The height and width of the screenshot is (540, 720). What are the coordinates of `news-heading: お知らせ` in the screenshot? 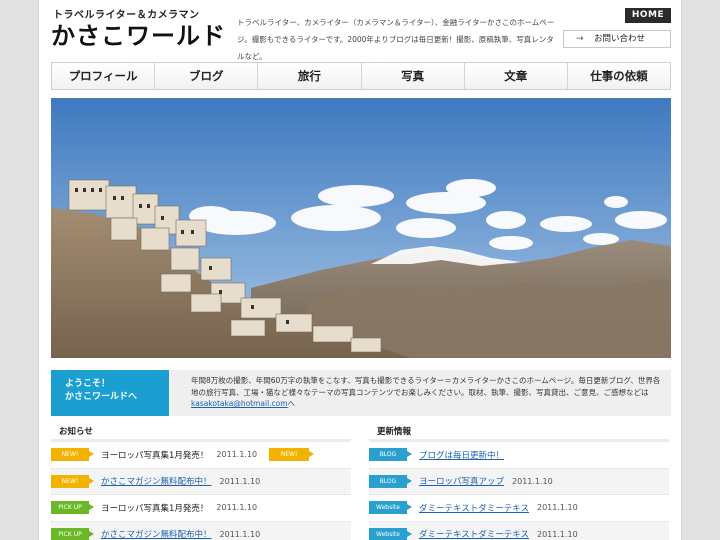 It's located at (201, 433).